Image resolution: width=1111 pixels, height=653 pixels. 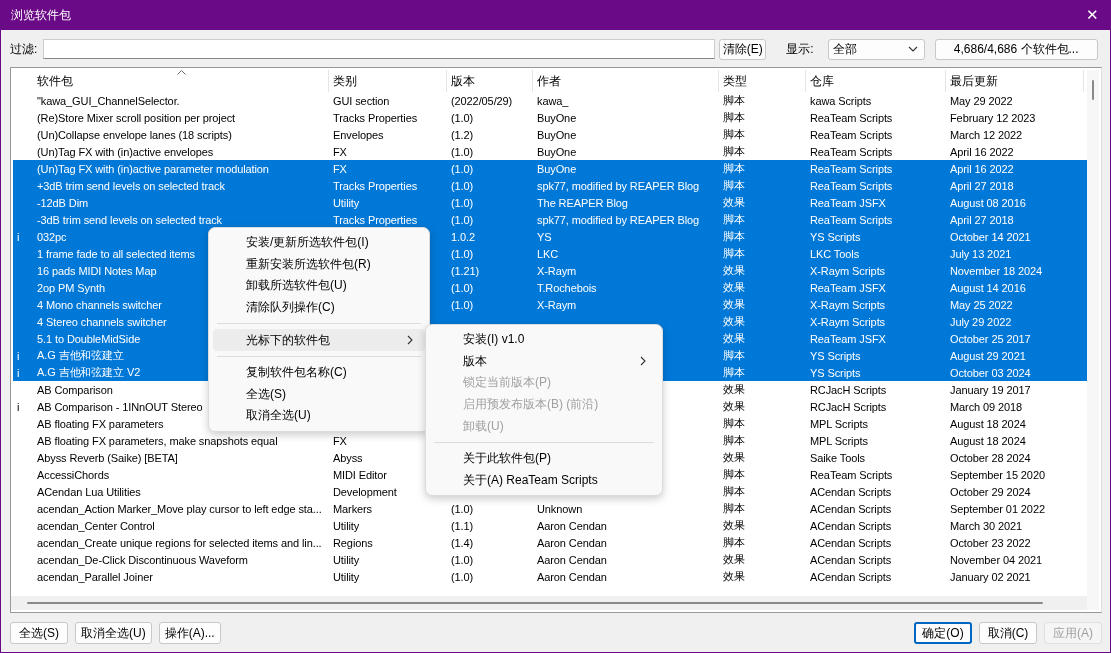 I want to click on table-cell: July 13 2021, so click(x=981, y=253).